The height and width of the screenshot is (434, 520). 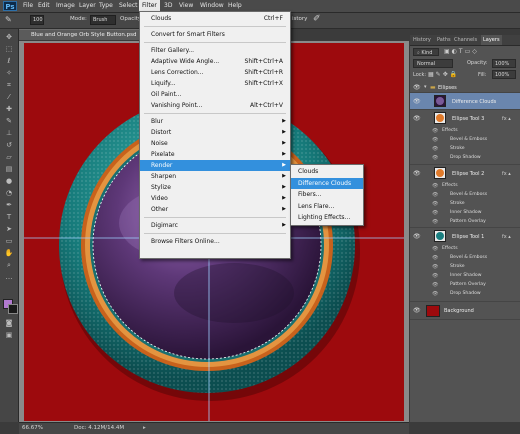 What do you see at coordinates (327, 171) in the screenshot?
I see `render-menu-item-clouds: Clouds` at bounding box center [327, 171].